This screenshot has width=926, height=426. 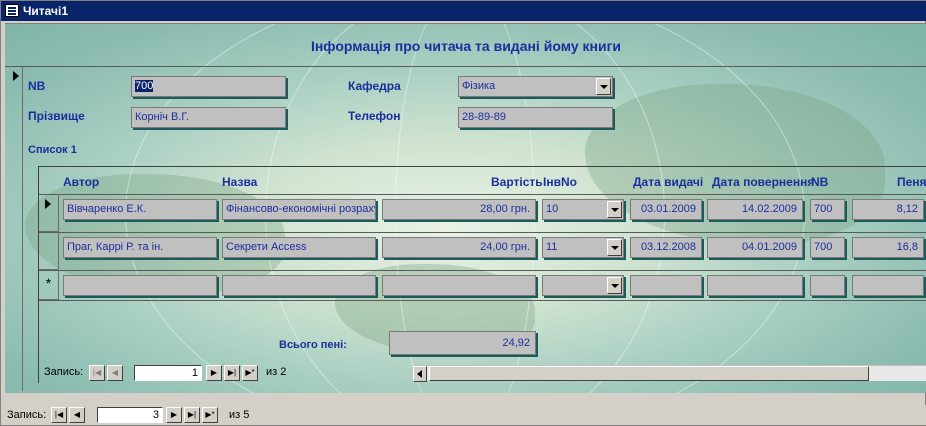 I want to click on new-inv-select, so click(x=583, y=285).